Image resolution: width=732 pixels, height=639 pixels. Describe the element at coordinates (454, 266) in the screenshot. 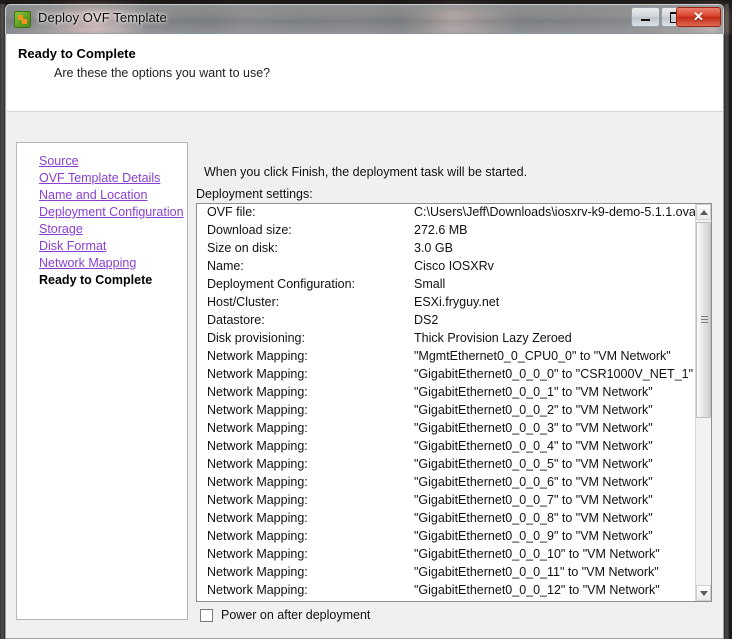

I see `setting-value: Cisco IOSXRv` at that location.